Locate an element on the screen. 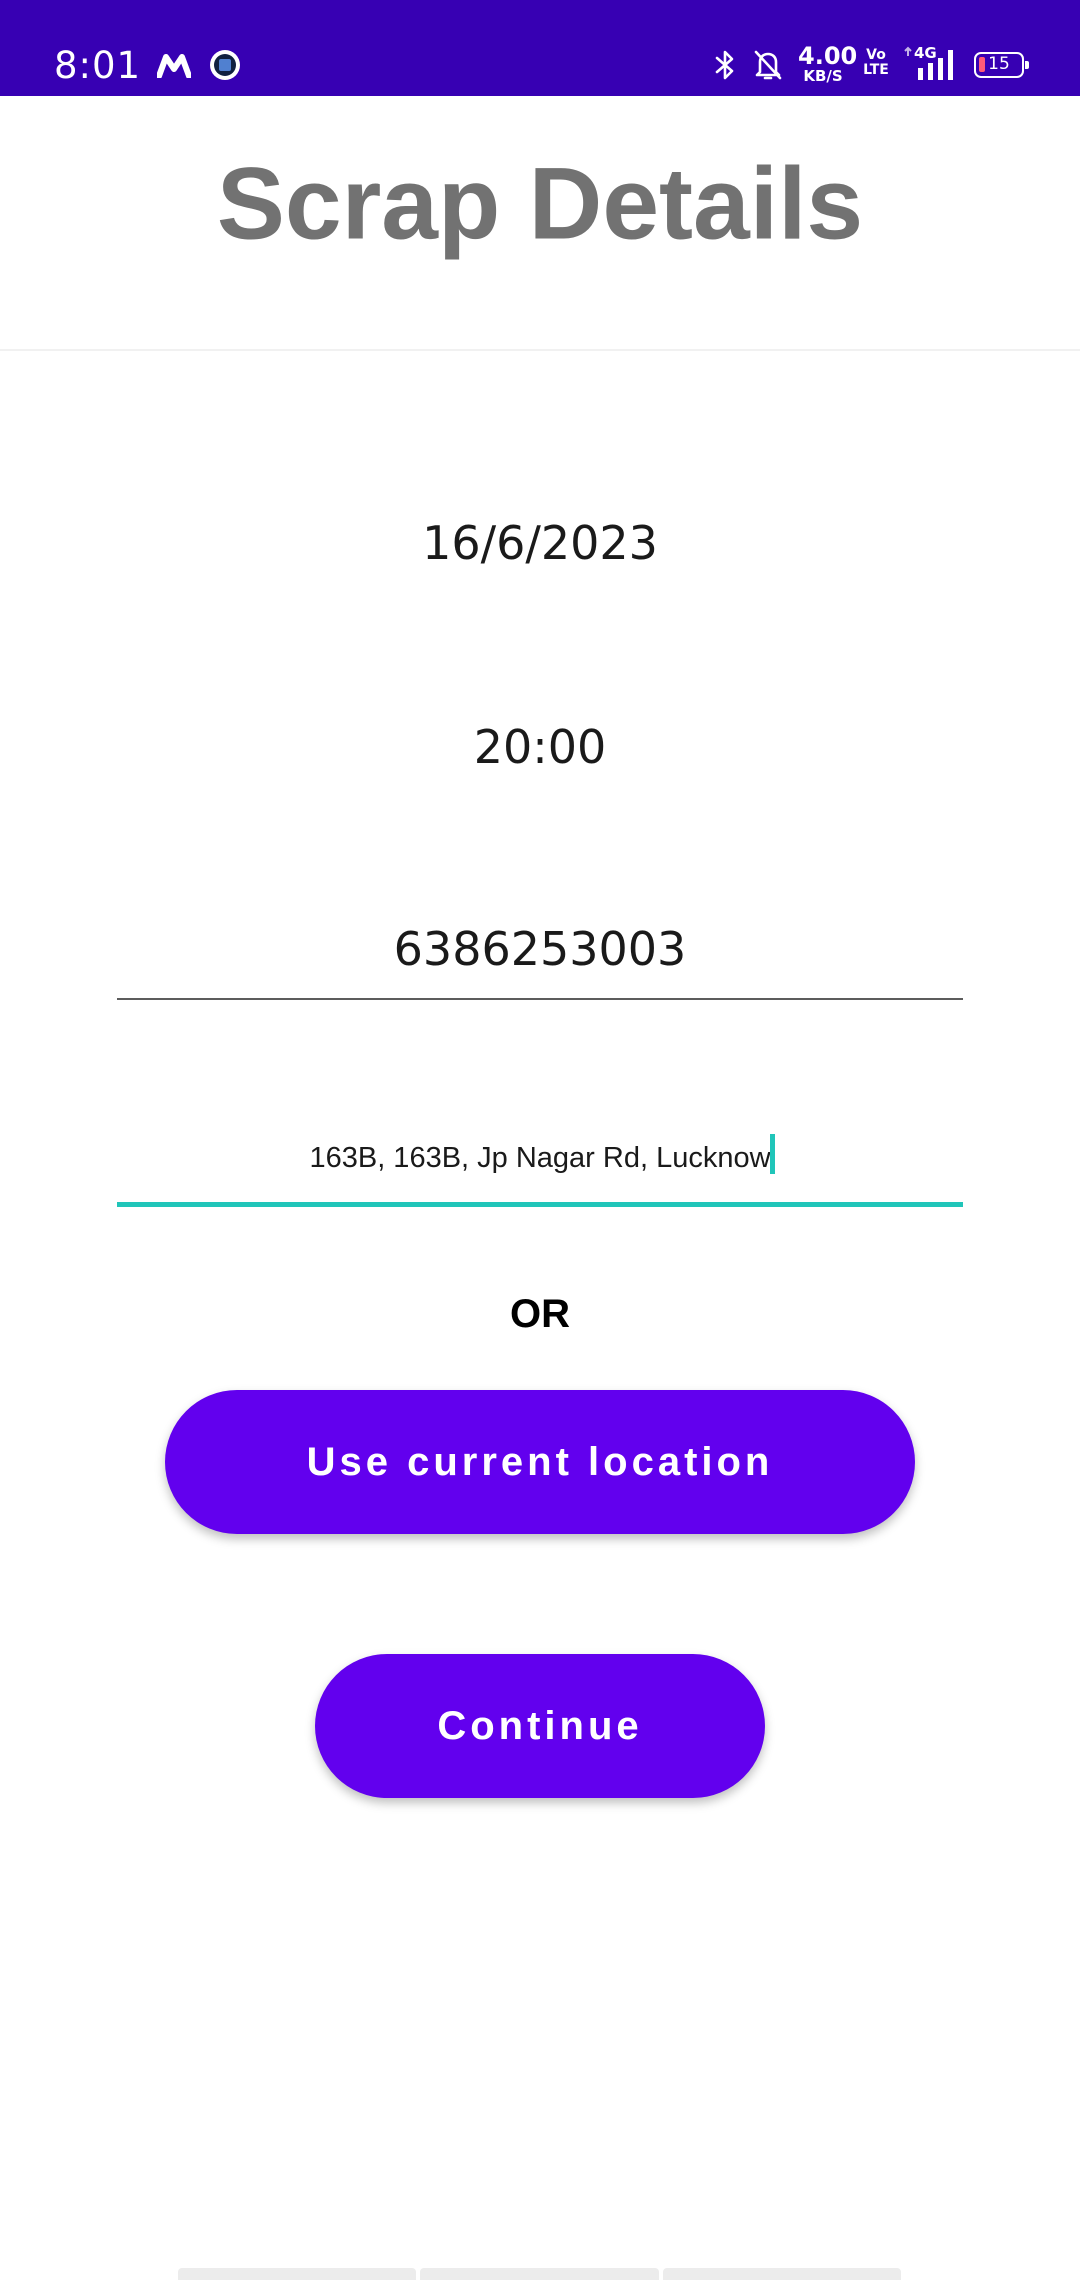 The image size is (1080, 2280). continue-button: Continue is located at coordinates (540, 1726).